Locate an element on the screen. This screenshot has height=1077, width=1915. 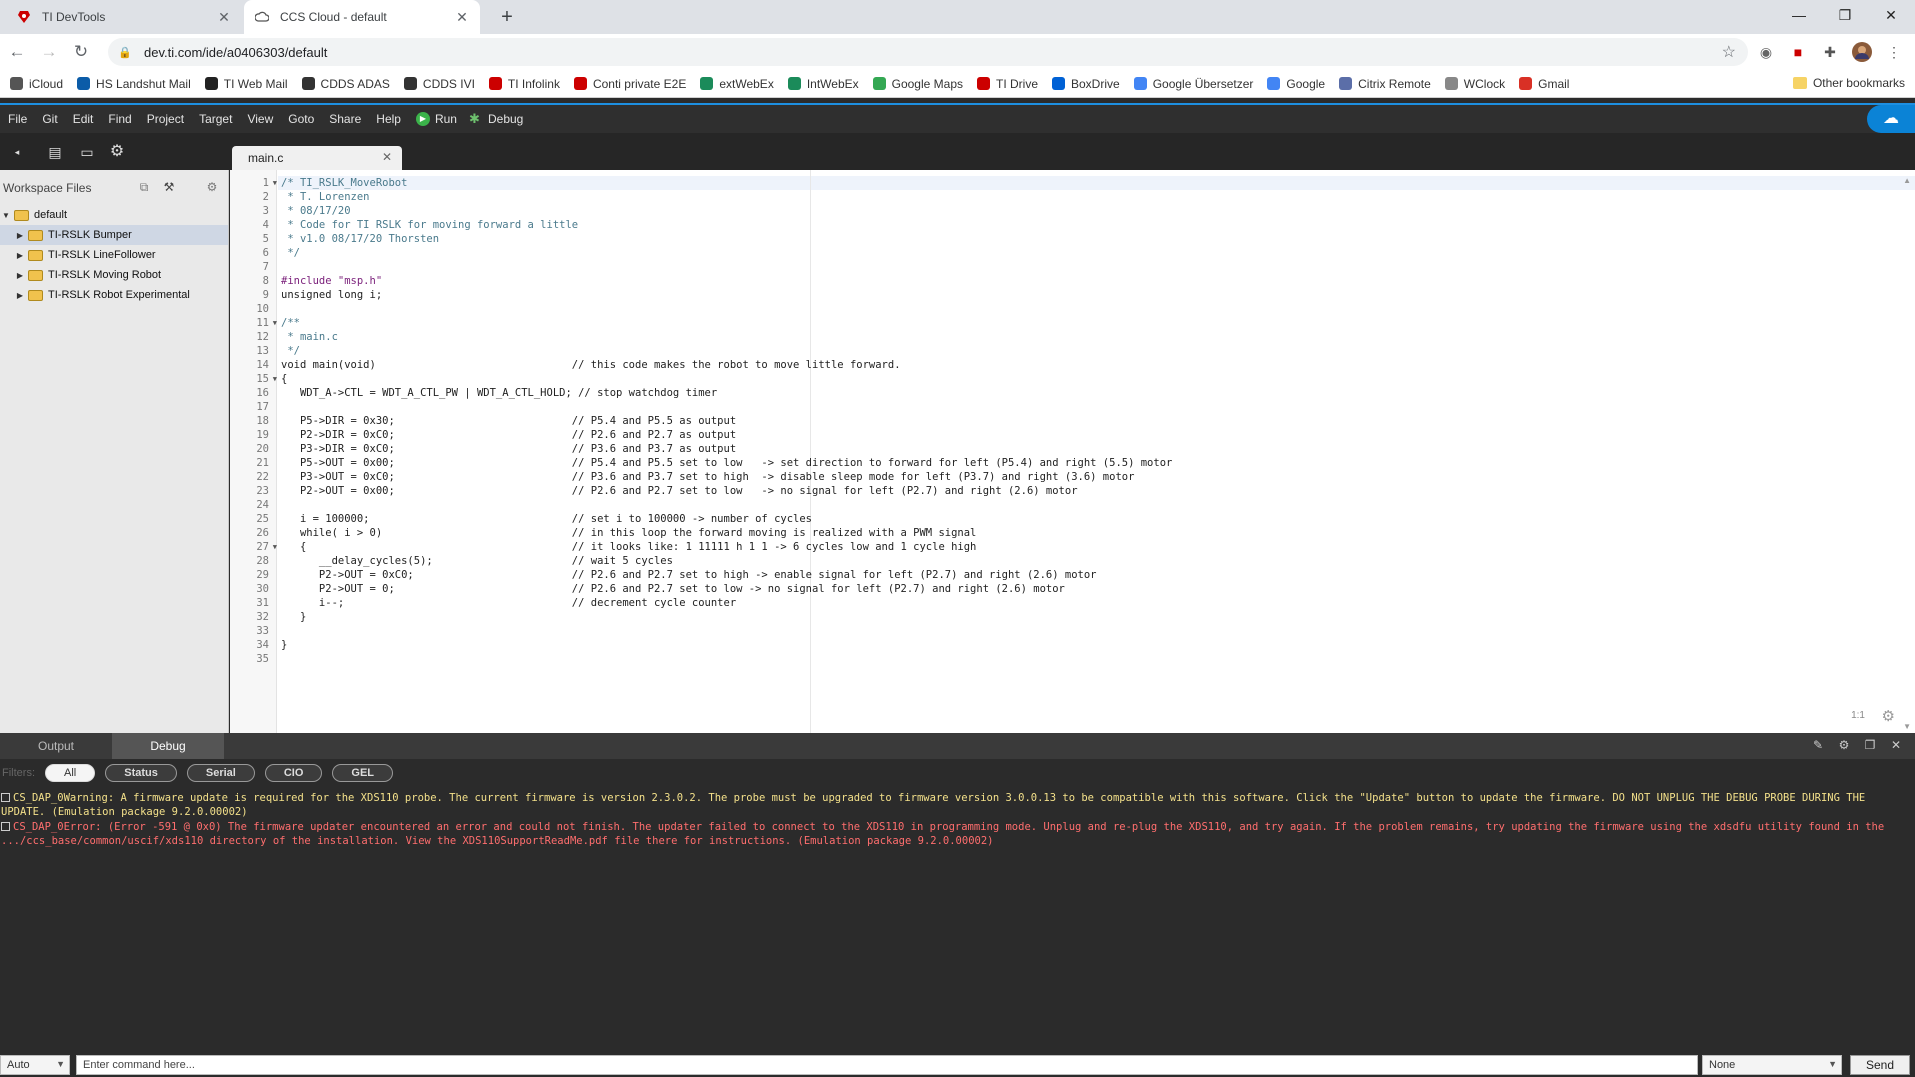
debug-button: ✱ Debug is located at coordinates (496, 119).